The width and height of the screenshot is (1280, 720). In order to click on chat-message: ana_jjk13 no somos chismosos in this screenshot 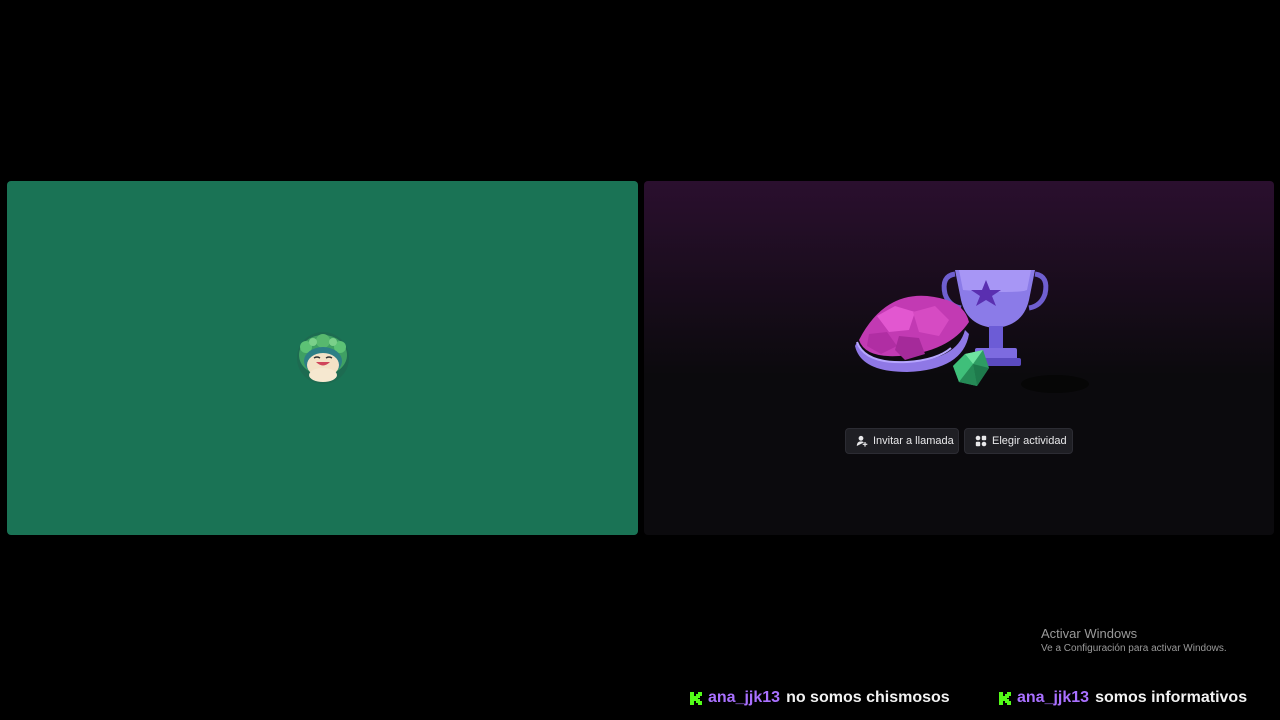, I will do `click(820, 698)`.